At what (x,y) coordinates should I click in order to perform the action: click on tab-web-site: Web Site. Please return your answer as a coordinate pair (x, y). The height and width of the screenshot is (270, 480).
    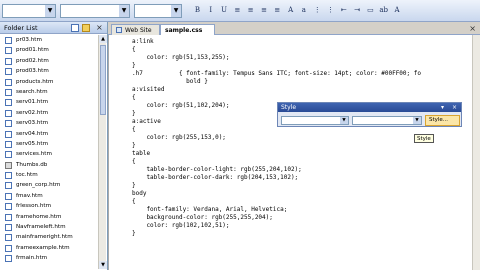
    Looking at the image, I should click on (135, 29).